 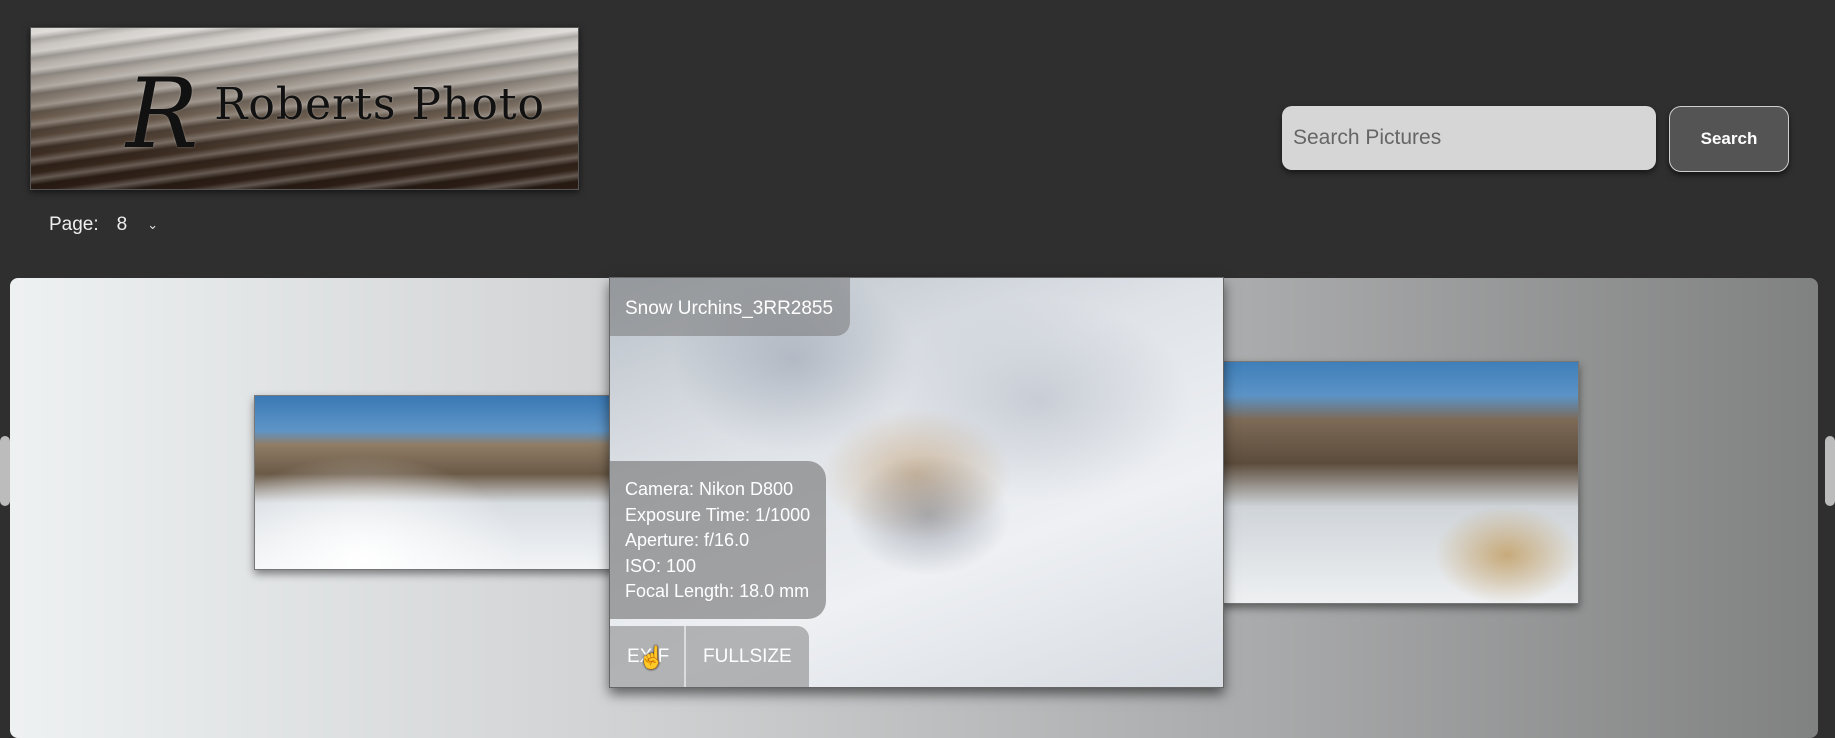 I want to click on exif-iso: ISO: 100, so click(x=661, y=565).